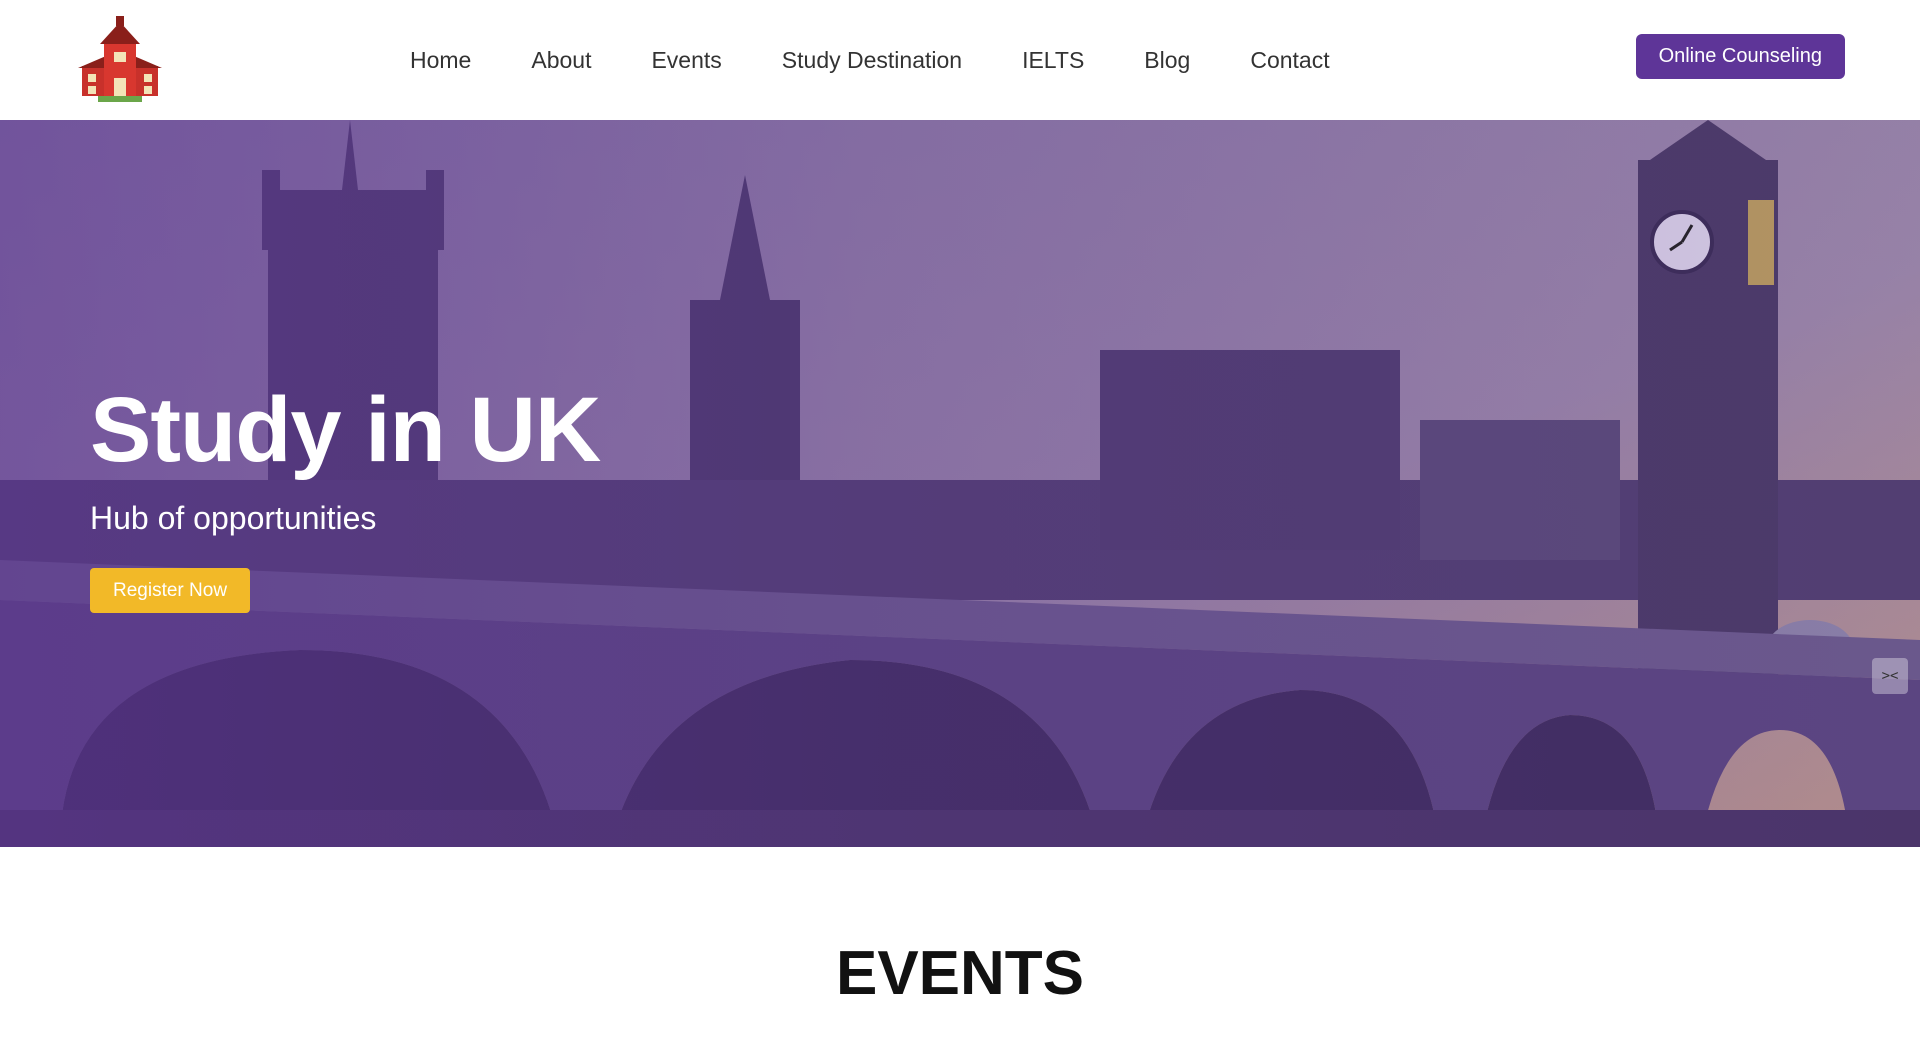  I want to click on register-now-button: Register Now, so click(170, 590).